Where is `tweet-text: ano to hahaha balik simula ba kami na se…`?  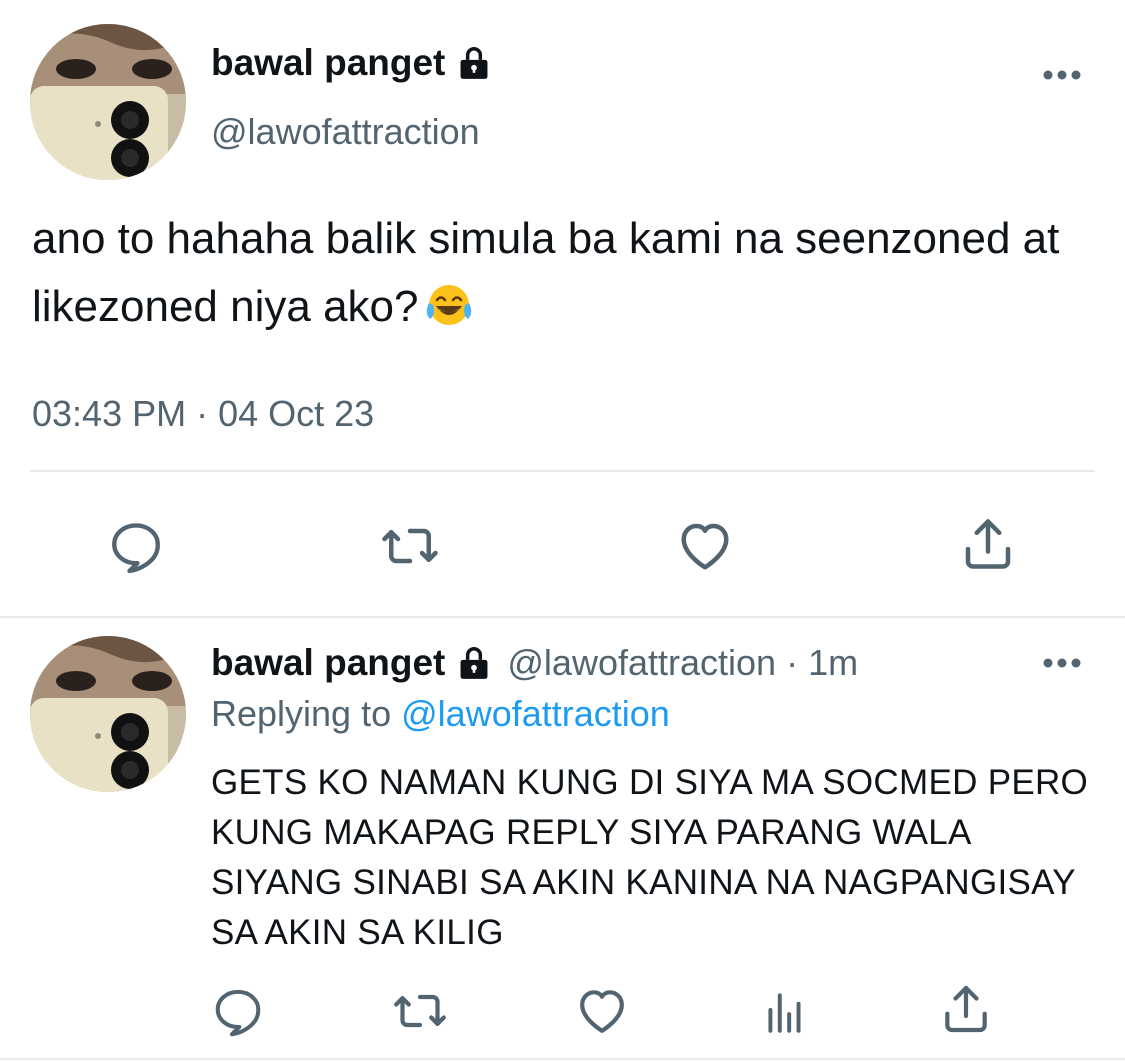 tweet-text: ano to hahaha balik simula ba kami na se… is located at coordinates (562, 273).